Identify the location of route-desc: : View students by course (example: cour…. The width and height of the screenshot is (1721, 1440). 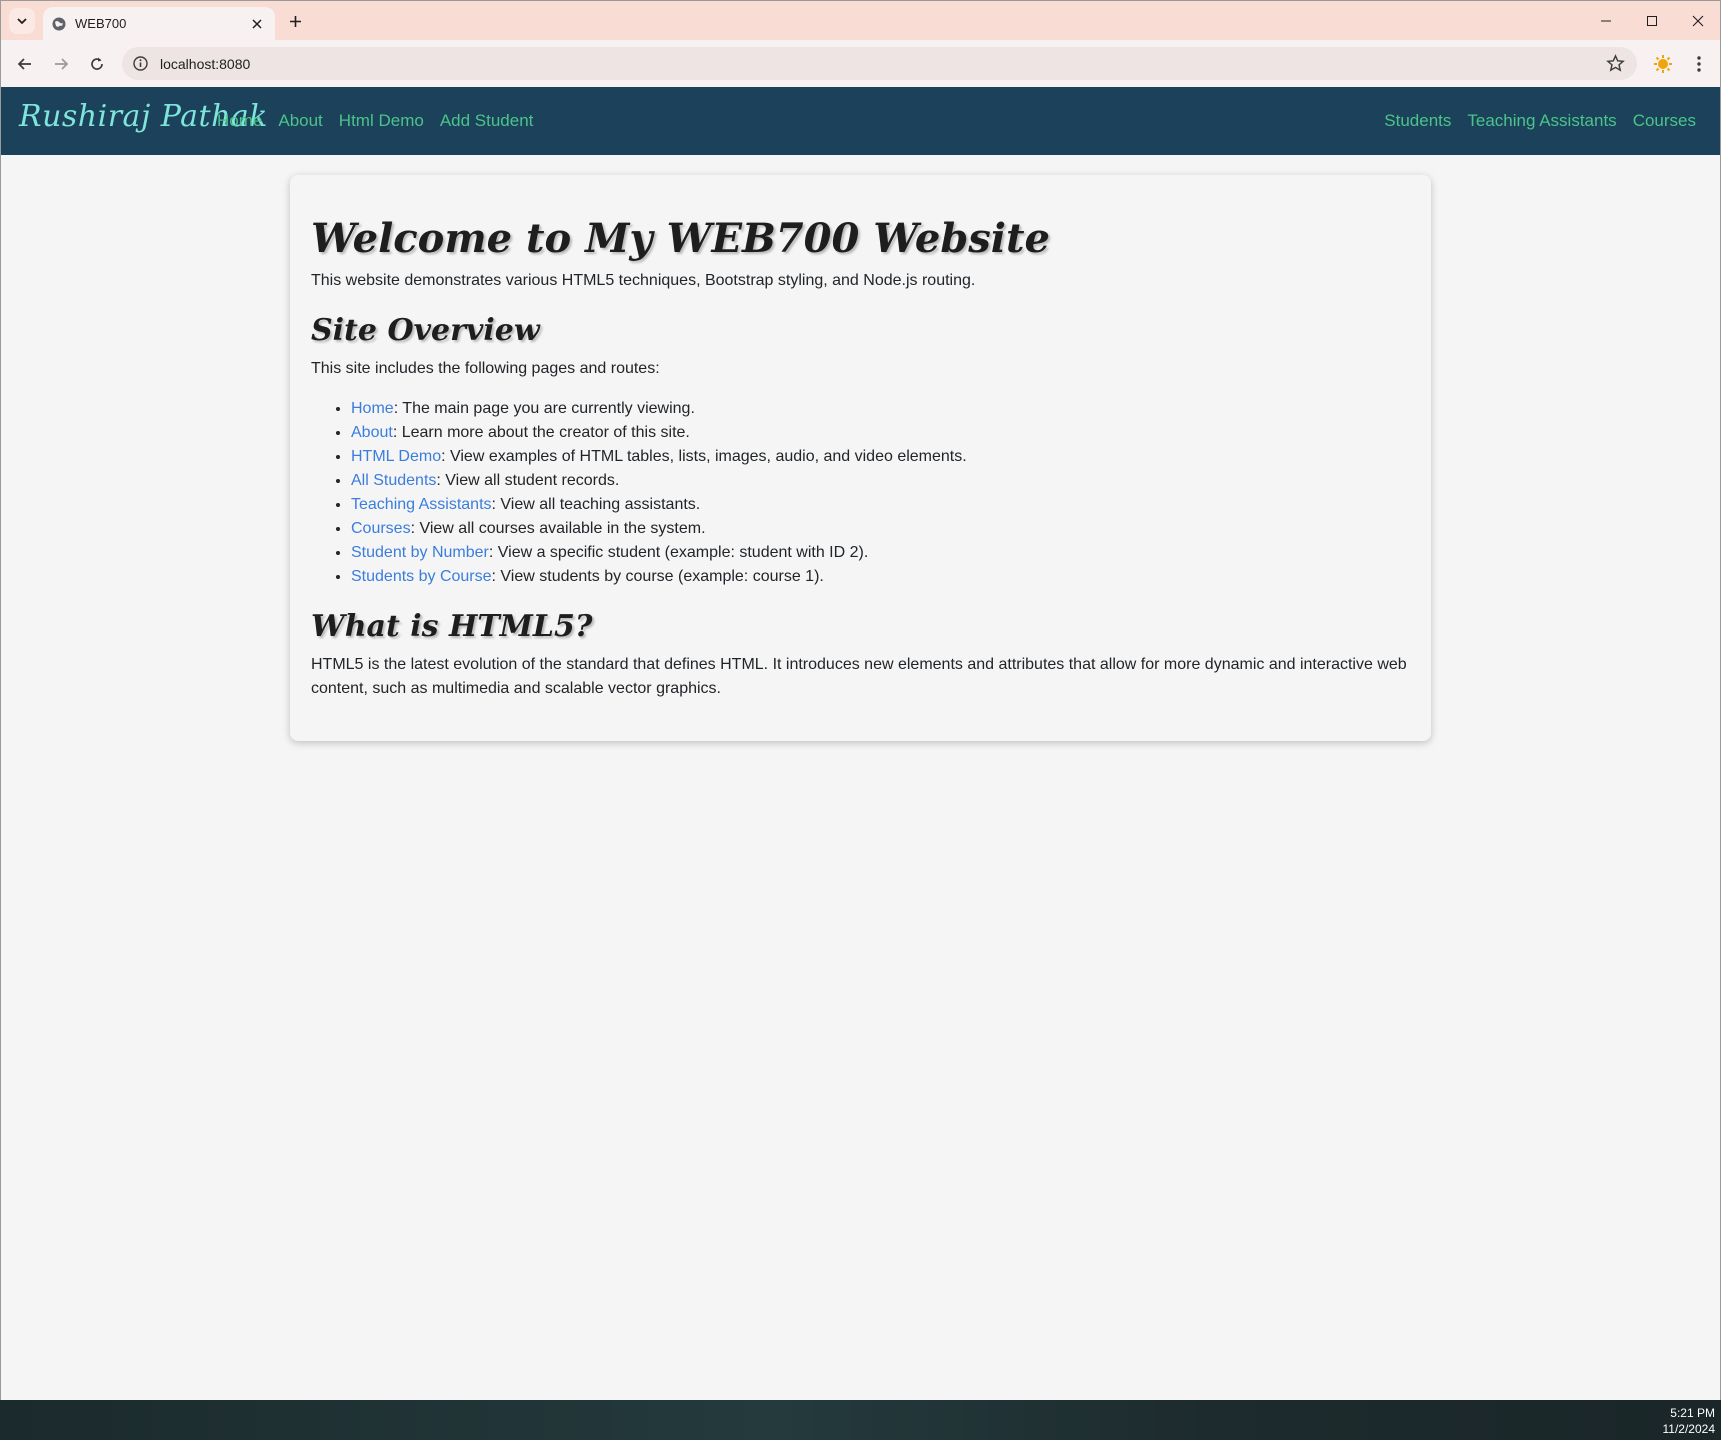
(657, 576).